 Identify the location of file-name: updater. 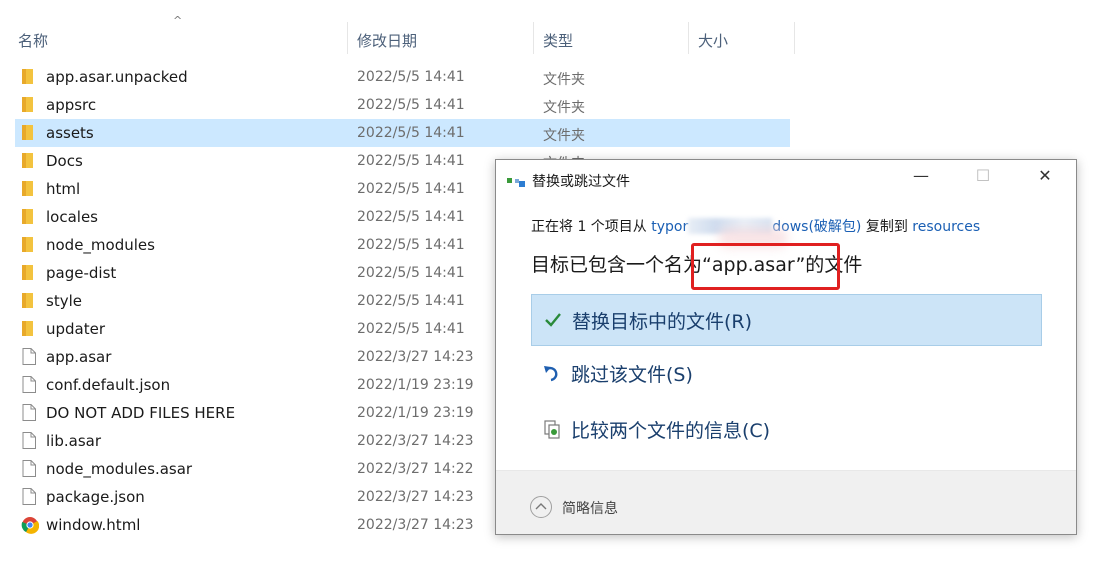
(76, 329).